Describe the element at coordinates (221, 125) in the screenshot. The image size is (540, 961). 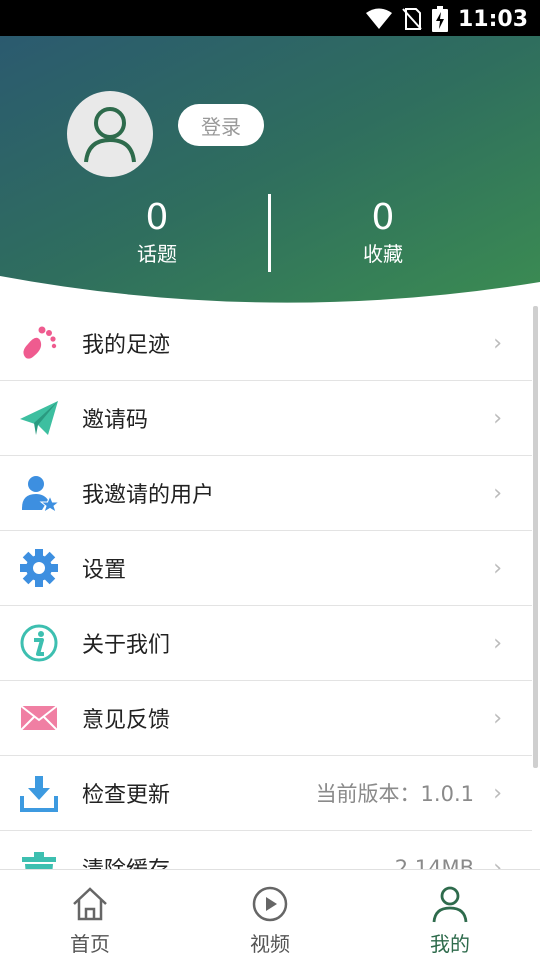
I see `login-button: 登录` at that location.